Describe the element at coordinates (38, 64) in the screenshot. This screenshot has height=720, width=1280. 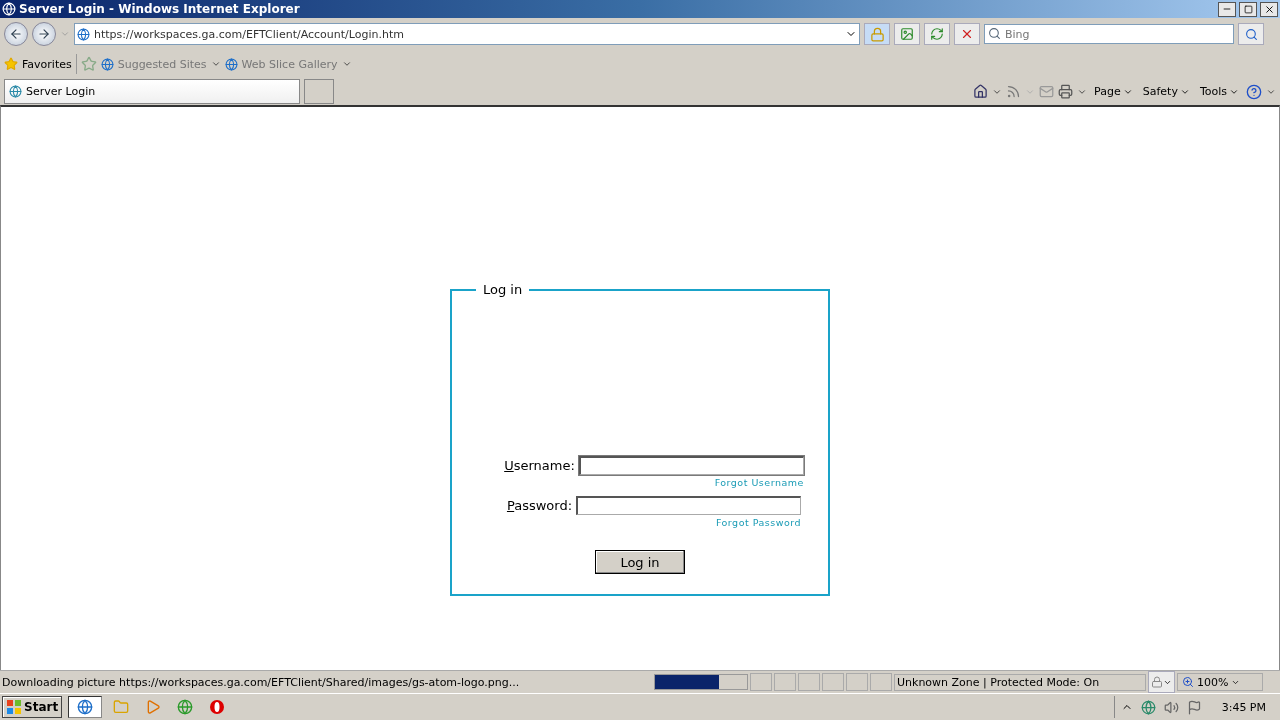
I see `favorites-button: Favorites` at that location.